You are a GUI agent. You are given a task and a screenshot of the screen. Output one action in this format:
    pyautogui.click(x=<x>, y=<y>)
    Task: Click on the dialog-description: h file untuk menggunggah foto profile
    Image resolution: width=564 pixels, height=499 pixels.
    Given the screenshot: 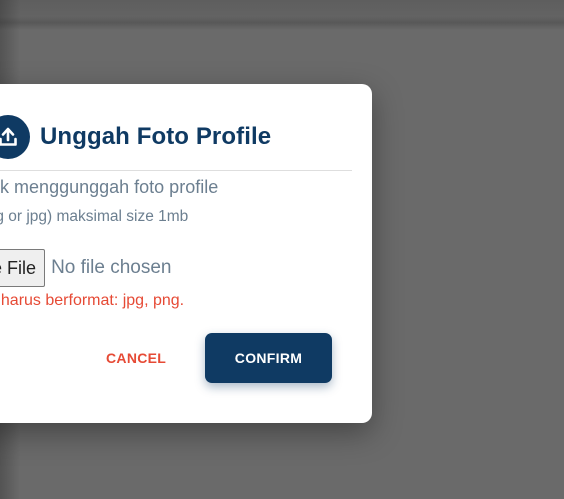 What is the action you would take?
    pyautogui.click(x=109, y=187)
    